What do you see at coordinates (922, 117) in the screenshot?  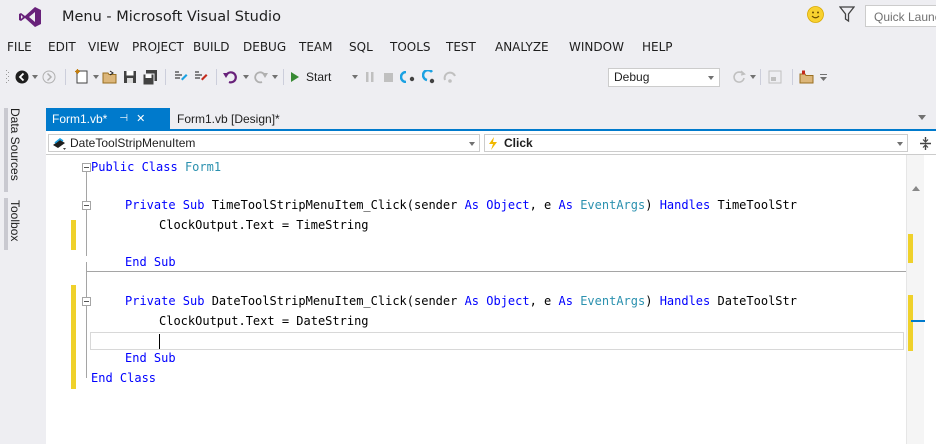 I see `tab-overflow-dropdown-icon` at bounding box center [922, 117].